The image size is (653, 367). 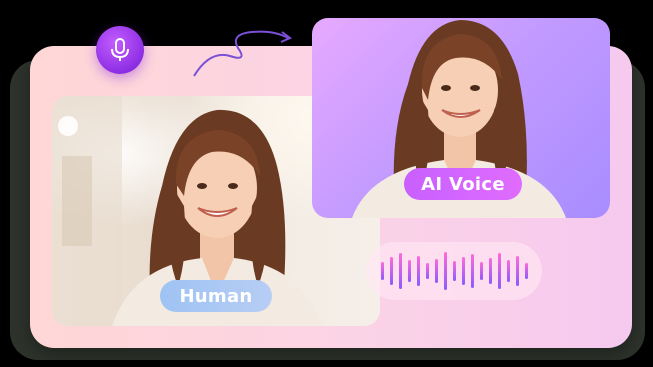 I want to click on human-label: Human, so click(x=216, y=296).